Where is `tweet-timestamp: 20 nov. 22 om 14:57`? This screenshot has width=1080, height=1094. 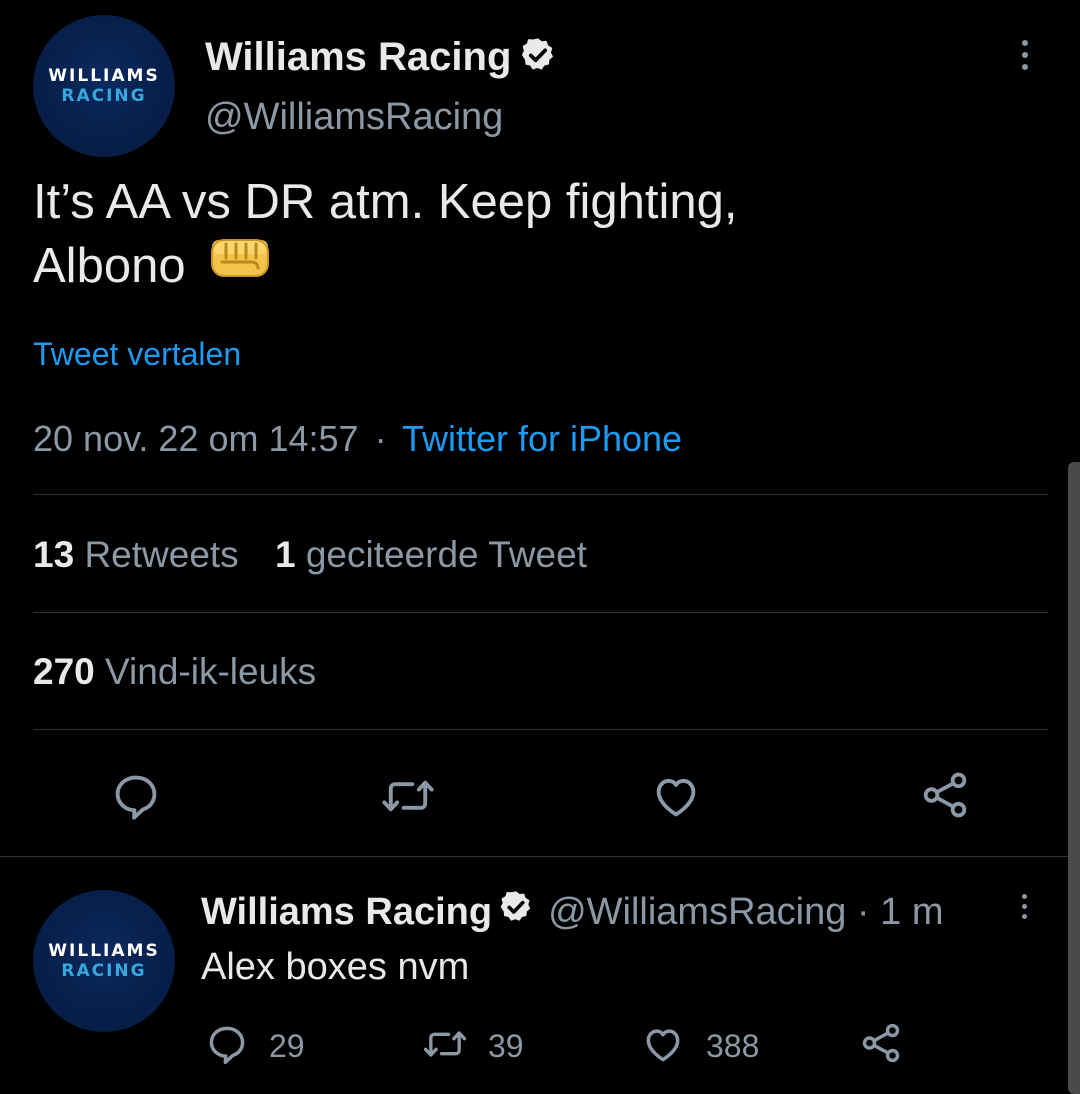
tweet-timestamp: 20 nov. 22 om 14:57 is located at coordinates (196, 438).